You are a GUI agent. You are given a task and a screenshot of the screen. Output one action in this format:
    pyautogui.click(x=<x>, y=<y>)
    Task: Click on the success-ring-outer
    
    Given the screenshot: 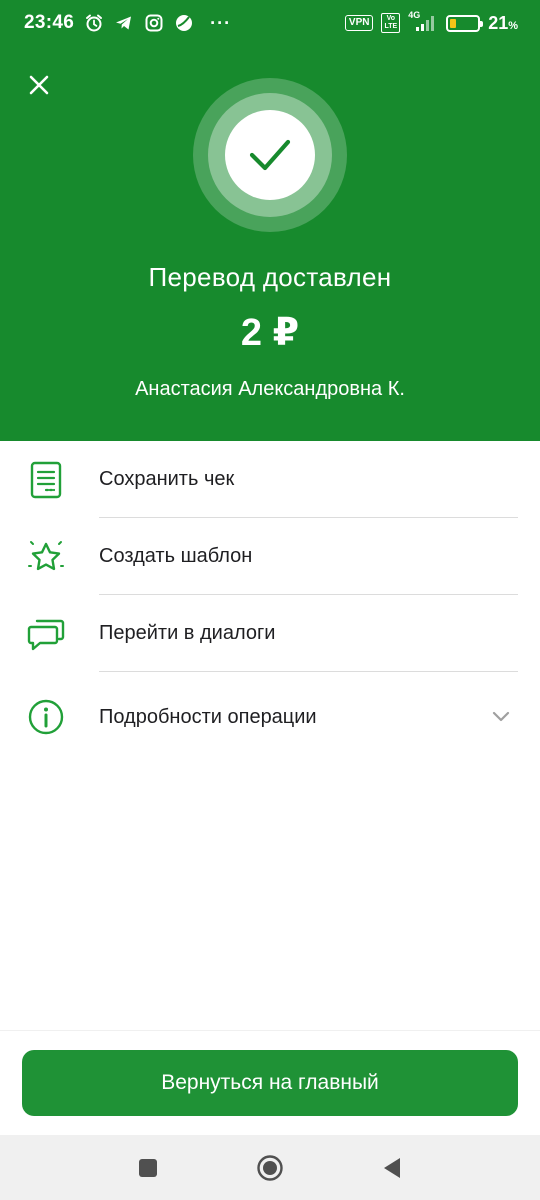 What is the action you would take?
    pyautogui.click(x=270, y=155)
    